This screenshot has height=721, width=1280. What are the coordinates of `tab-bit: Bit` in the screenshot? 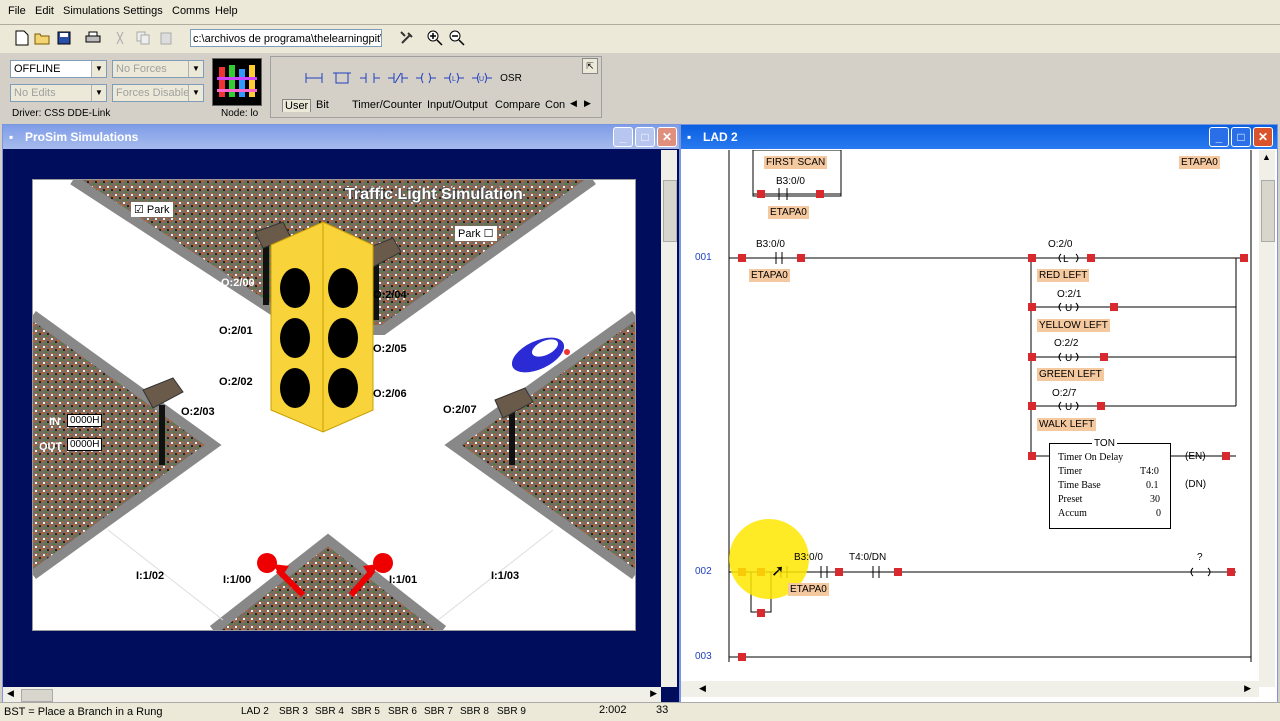 It's located at (322, 105).